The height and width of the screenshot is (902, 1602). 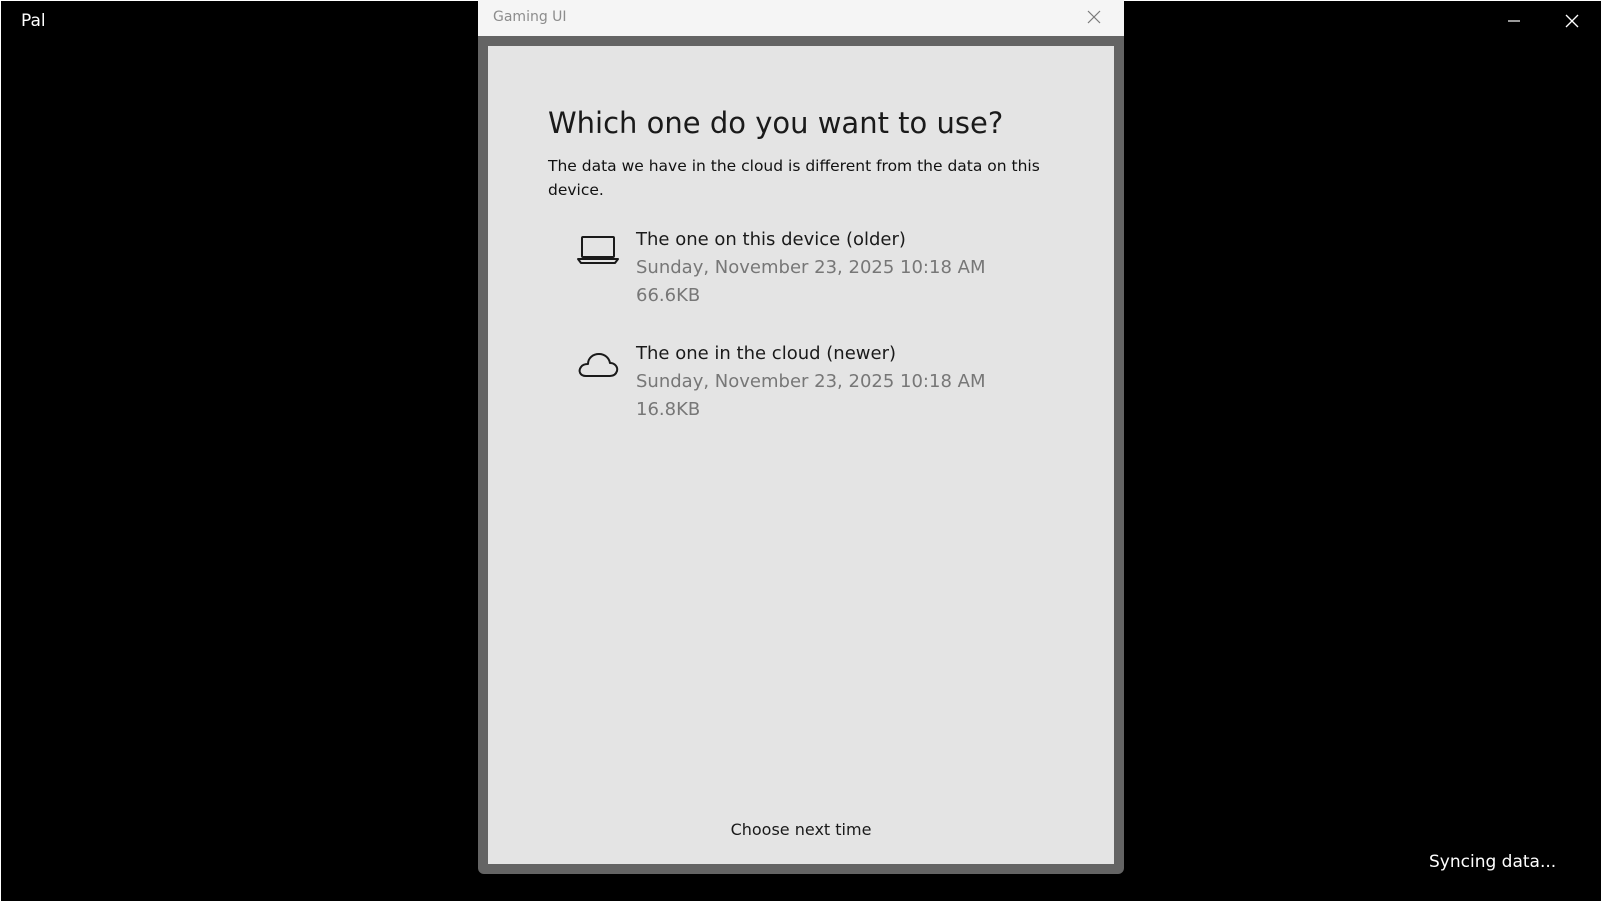 I want to click on choose-next-time-button: Choose next time, so click(x=801, y=830).